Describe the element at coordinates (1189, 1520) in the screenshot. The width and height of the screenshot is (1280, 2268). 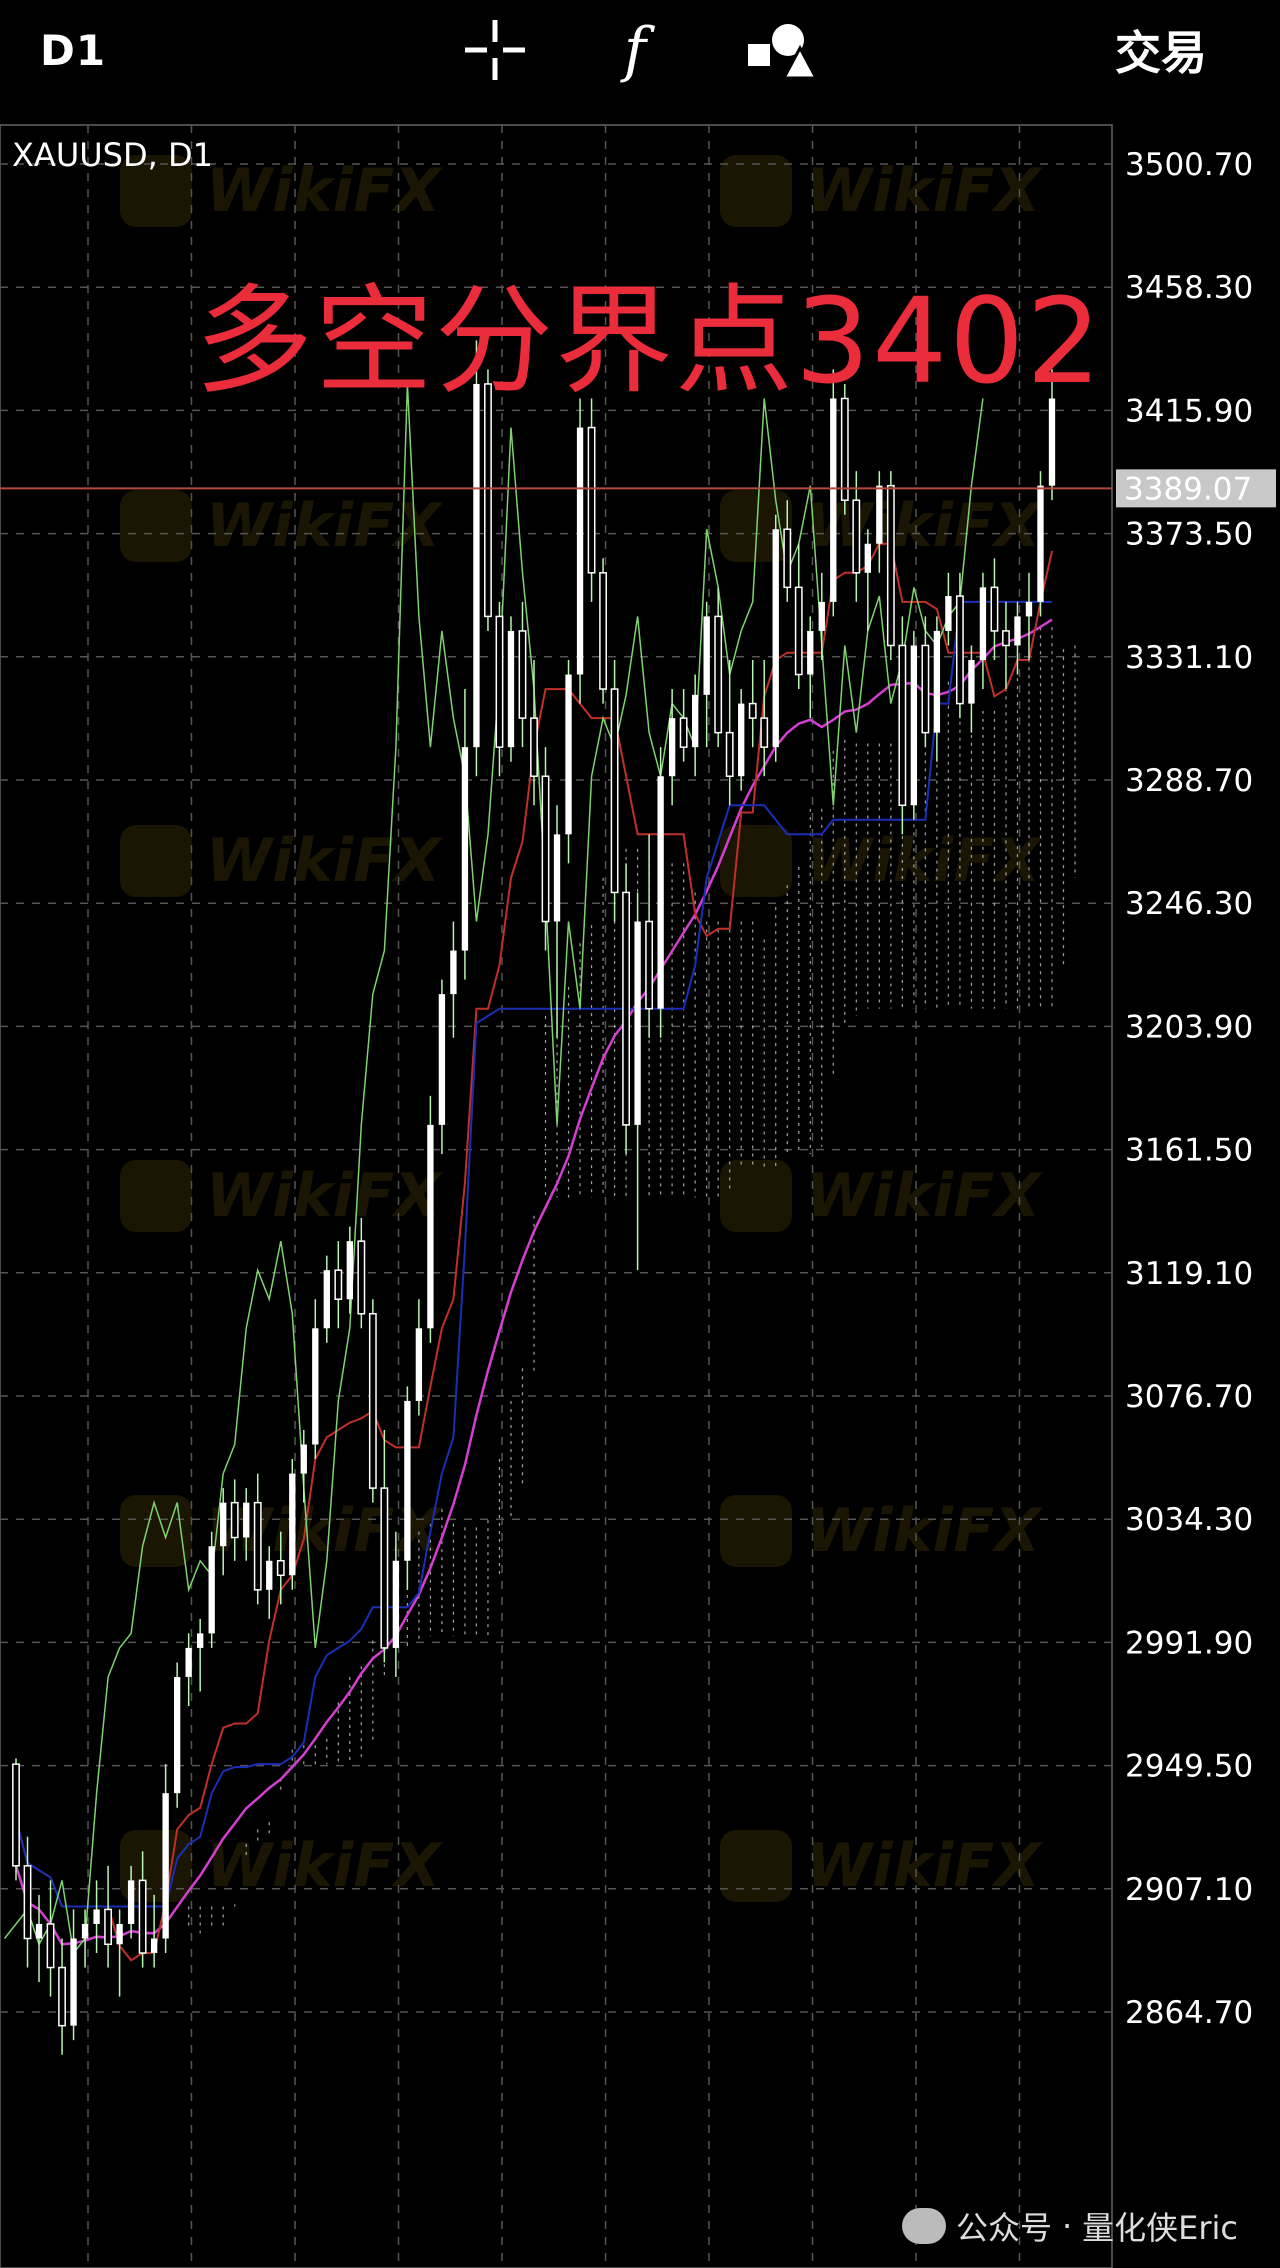
I see `y-tick-label: 3034.30` at that location.